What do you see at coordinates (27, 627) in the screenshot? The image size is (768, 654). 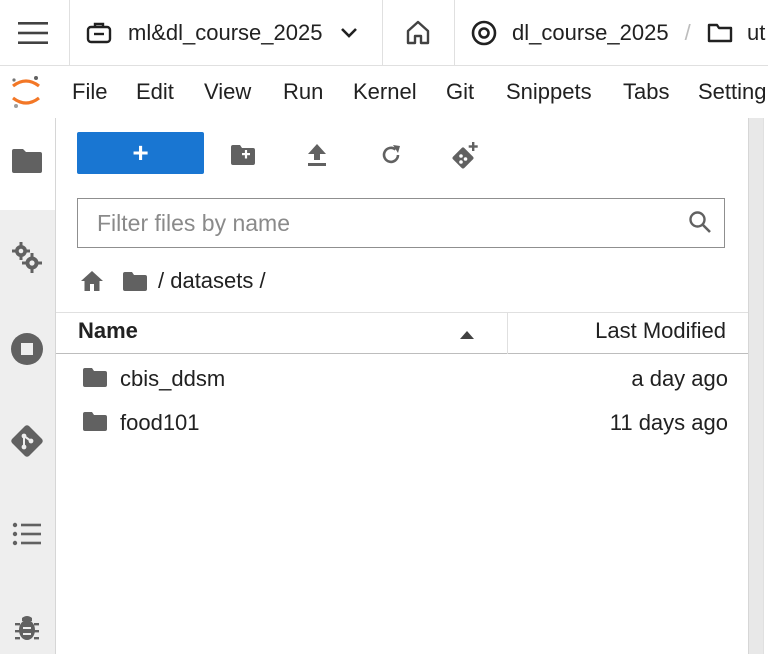 I see `debugger-bug-icon` at bounding box center [27, 627].